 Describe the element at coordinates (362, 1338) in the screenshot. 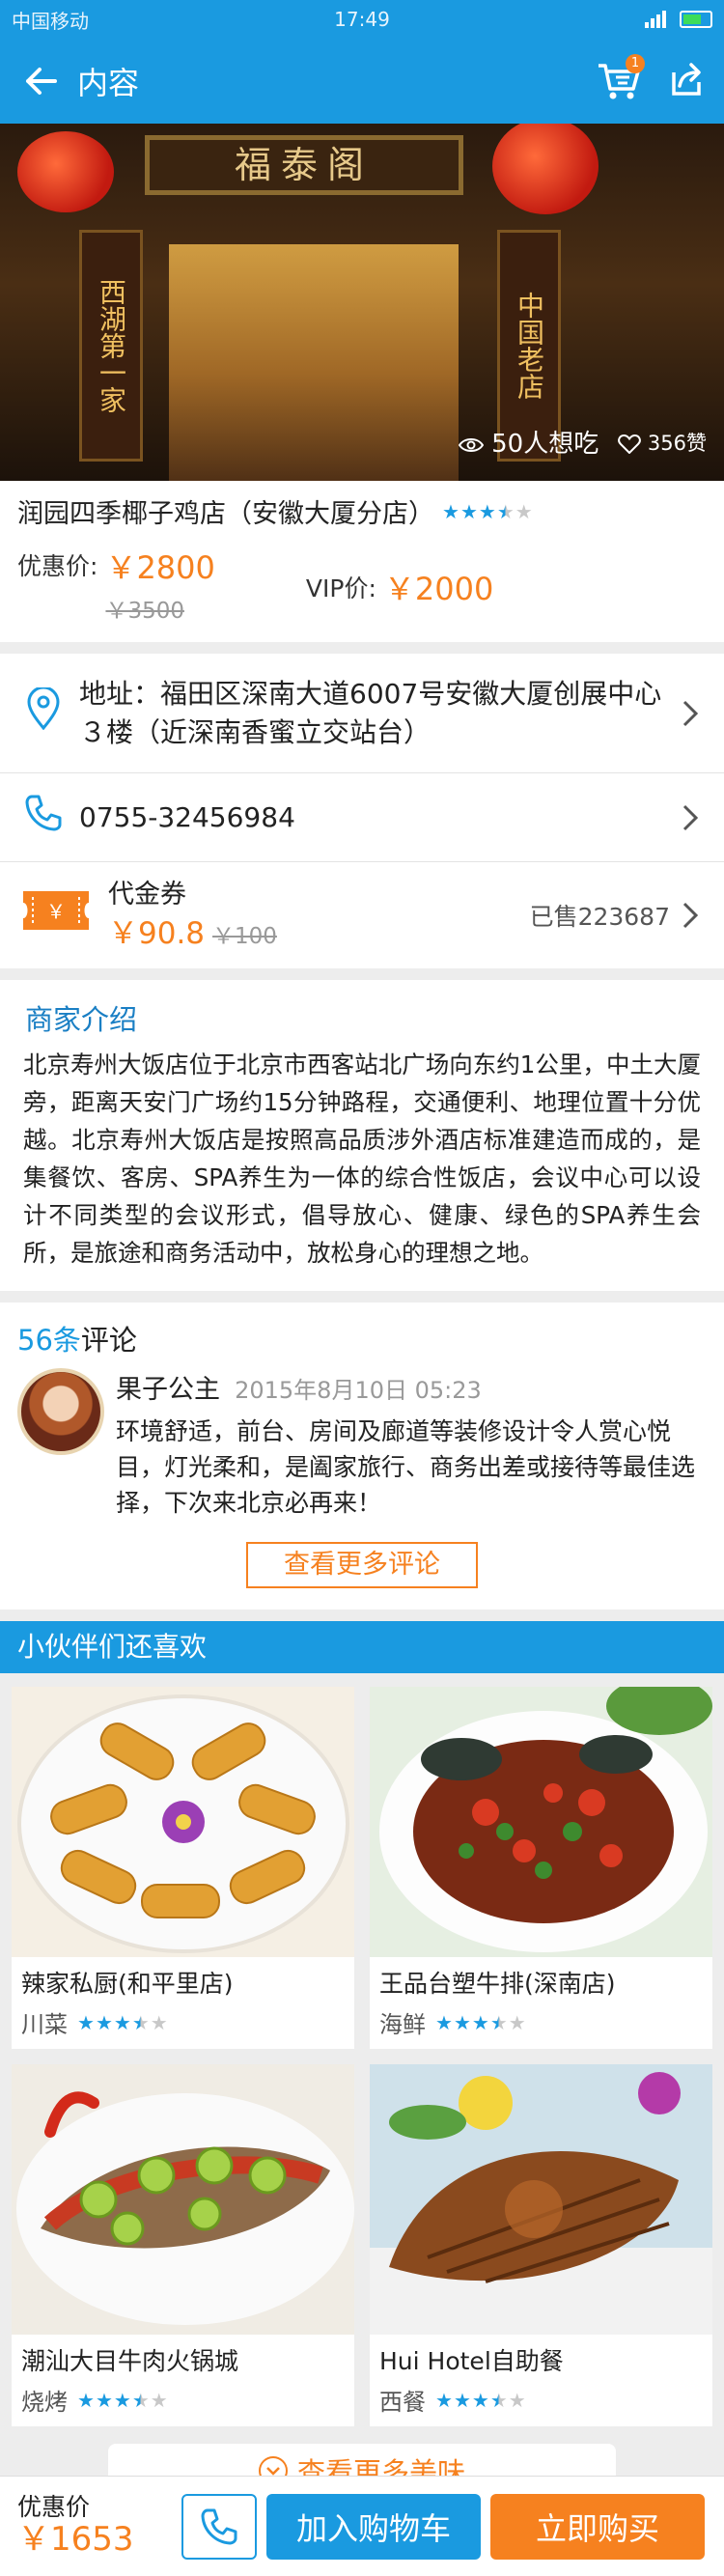

I see `comments-header: 56条评论` at that location.